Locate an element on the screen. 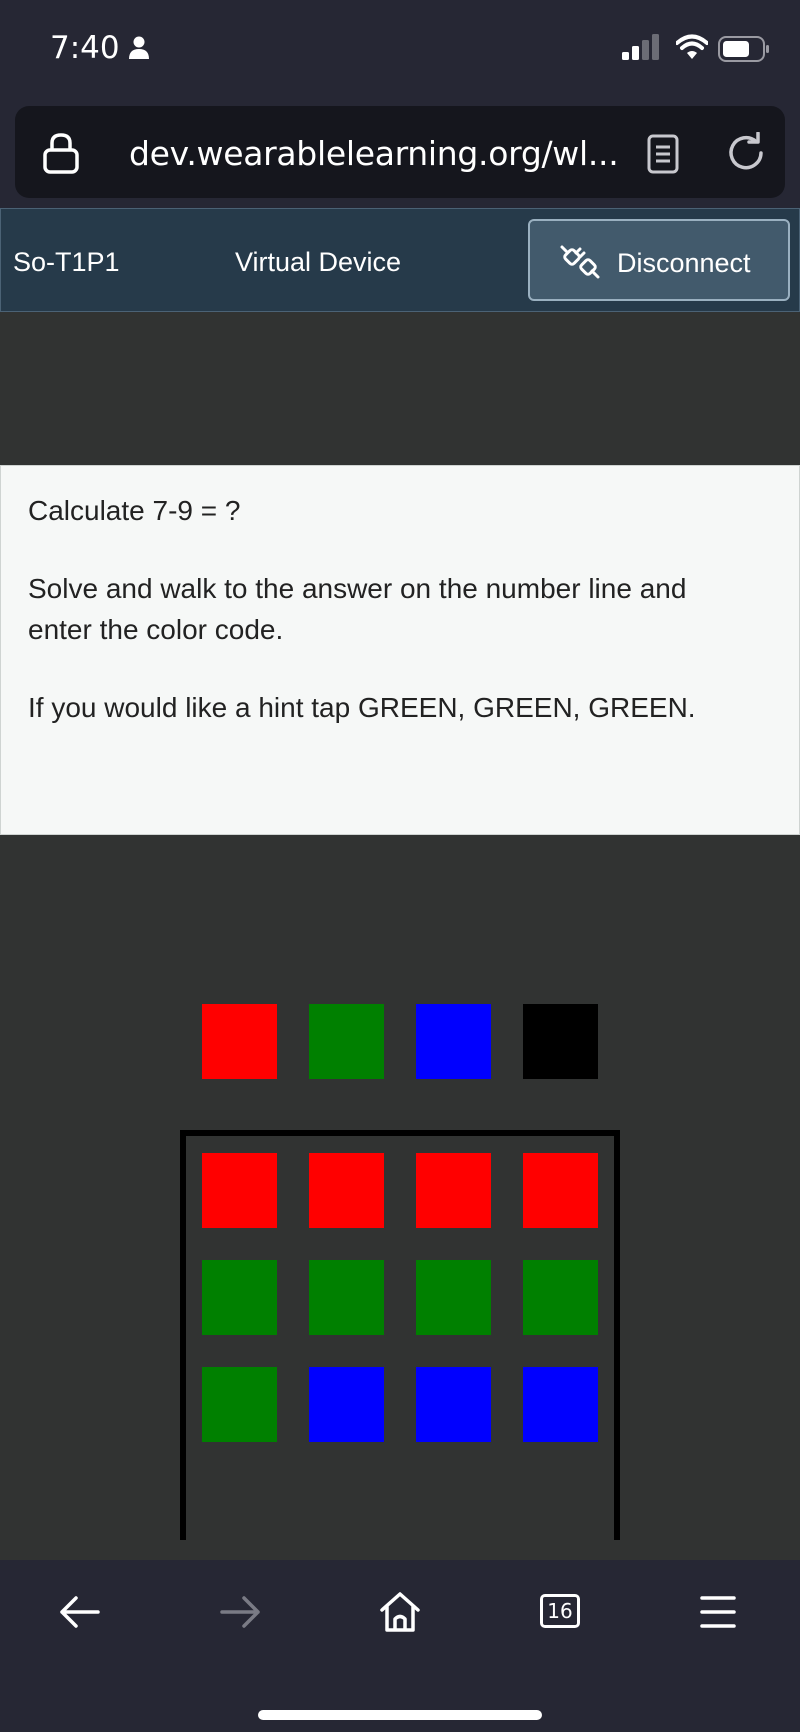 The image size is (800, 1732). battery-icon is located at coordinates (743, 49).